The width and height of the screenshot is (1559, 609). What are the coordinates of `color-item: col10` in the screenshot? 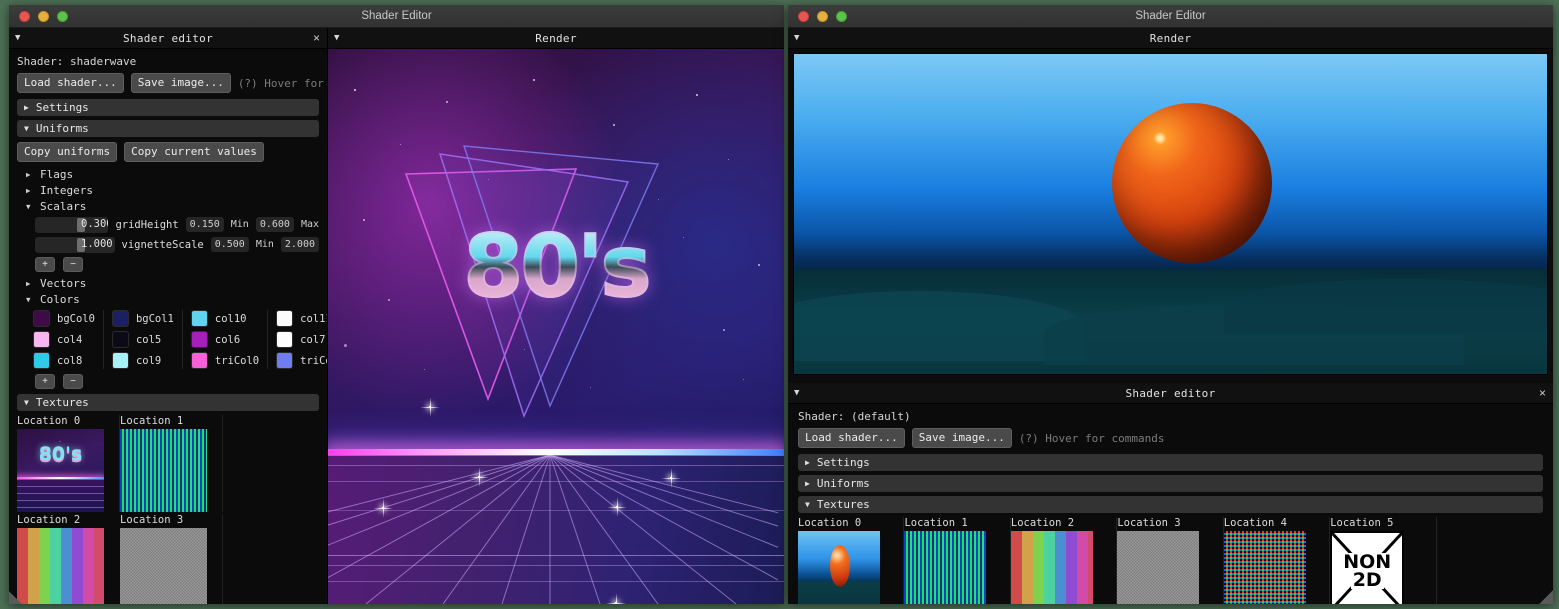 It's located at (224, 318).